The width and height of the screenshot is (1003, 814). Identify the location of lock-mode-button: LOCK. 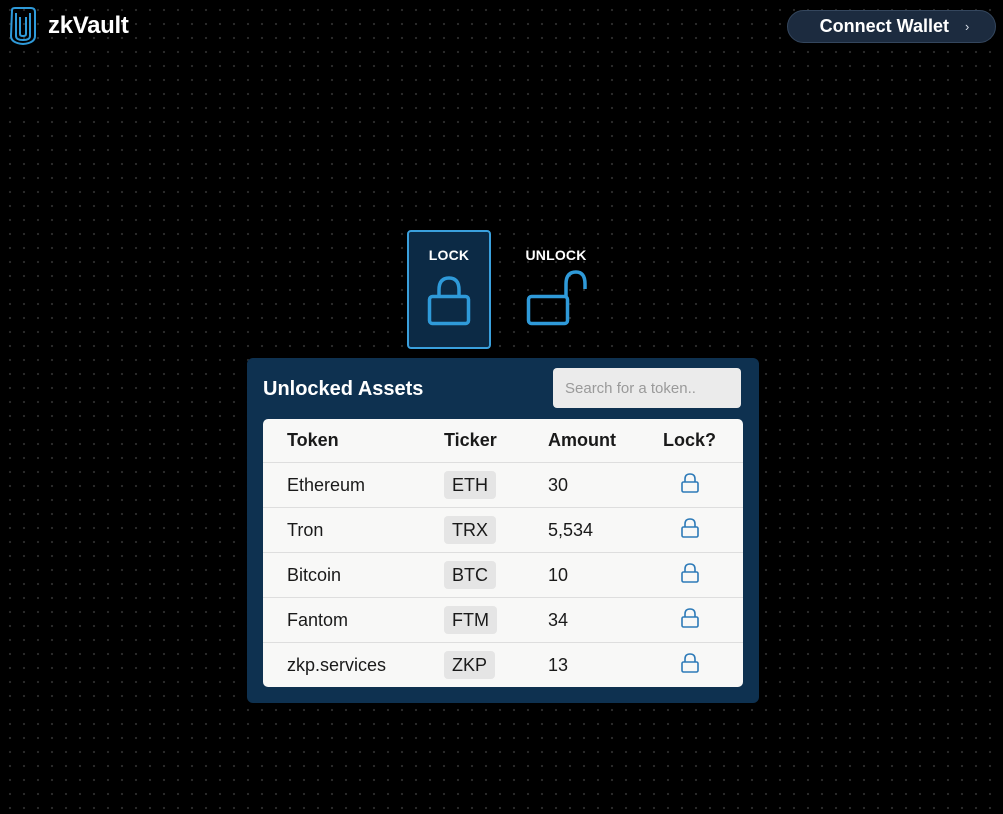
(449, 289).